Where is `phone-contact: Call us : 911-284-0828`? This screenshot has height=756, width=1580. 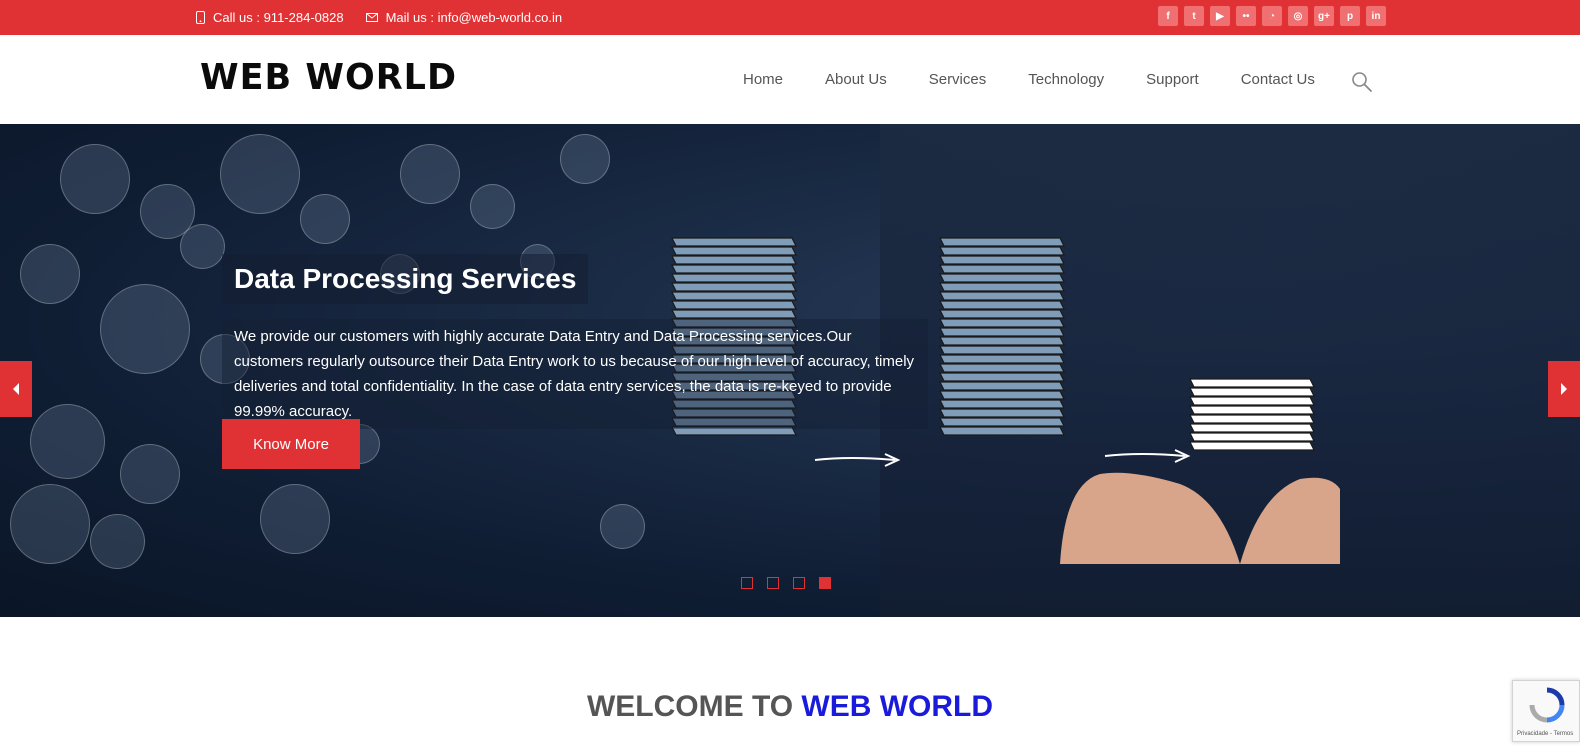
phone-contact: Call us : 911-284-0828 is located at coordinates (270, 17).